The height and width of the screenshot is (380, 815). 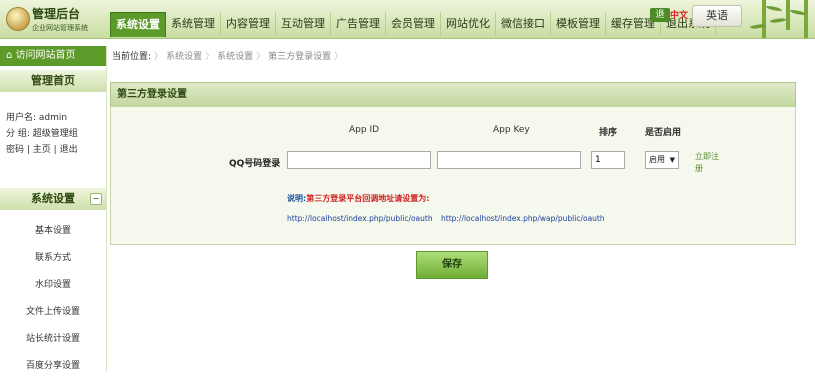 What do you see at coordinates (42, 150) in the screenshot?
I see `home-page-link: 主页` at bounding box center [42, 150].